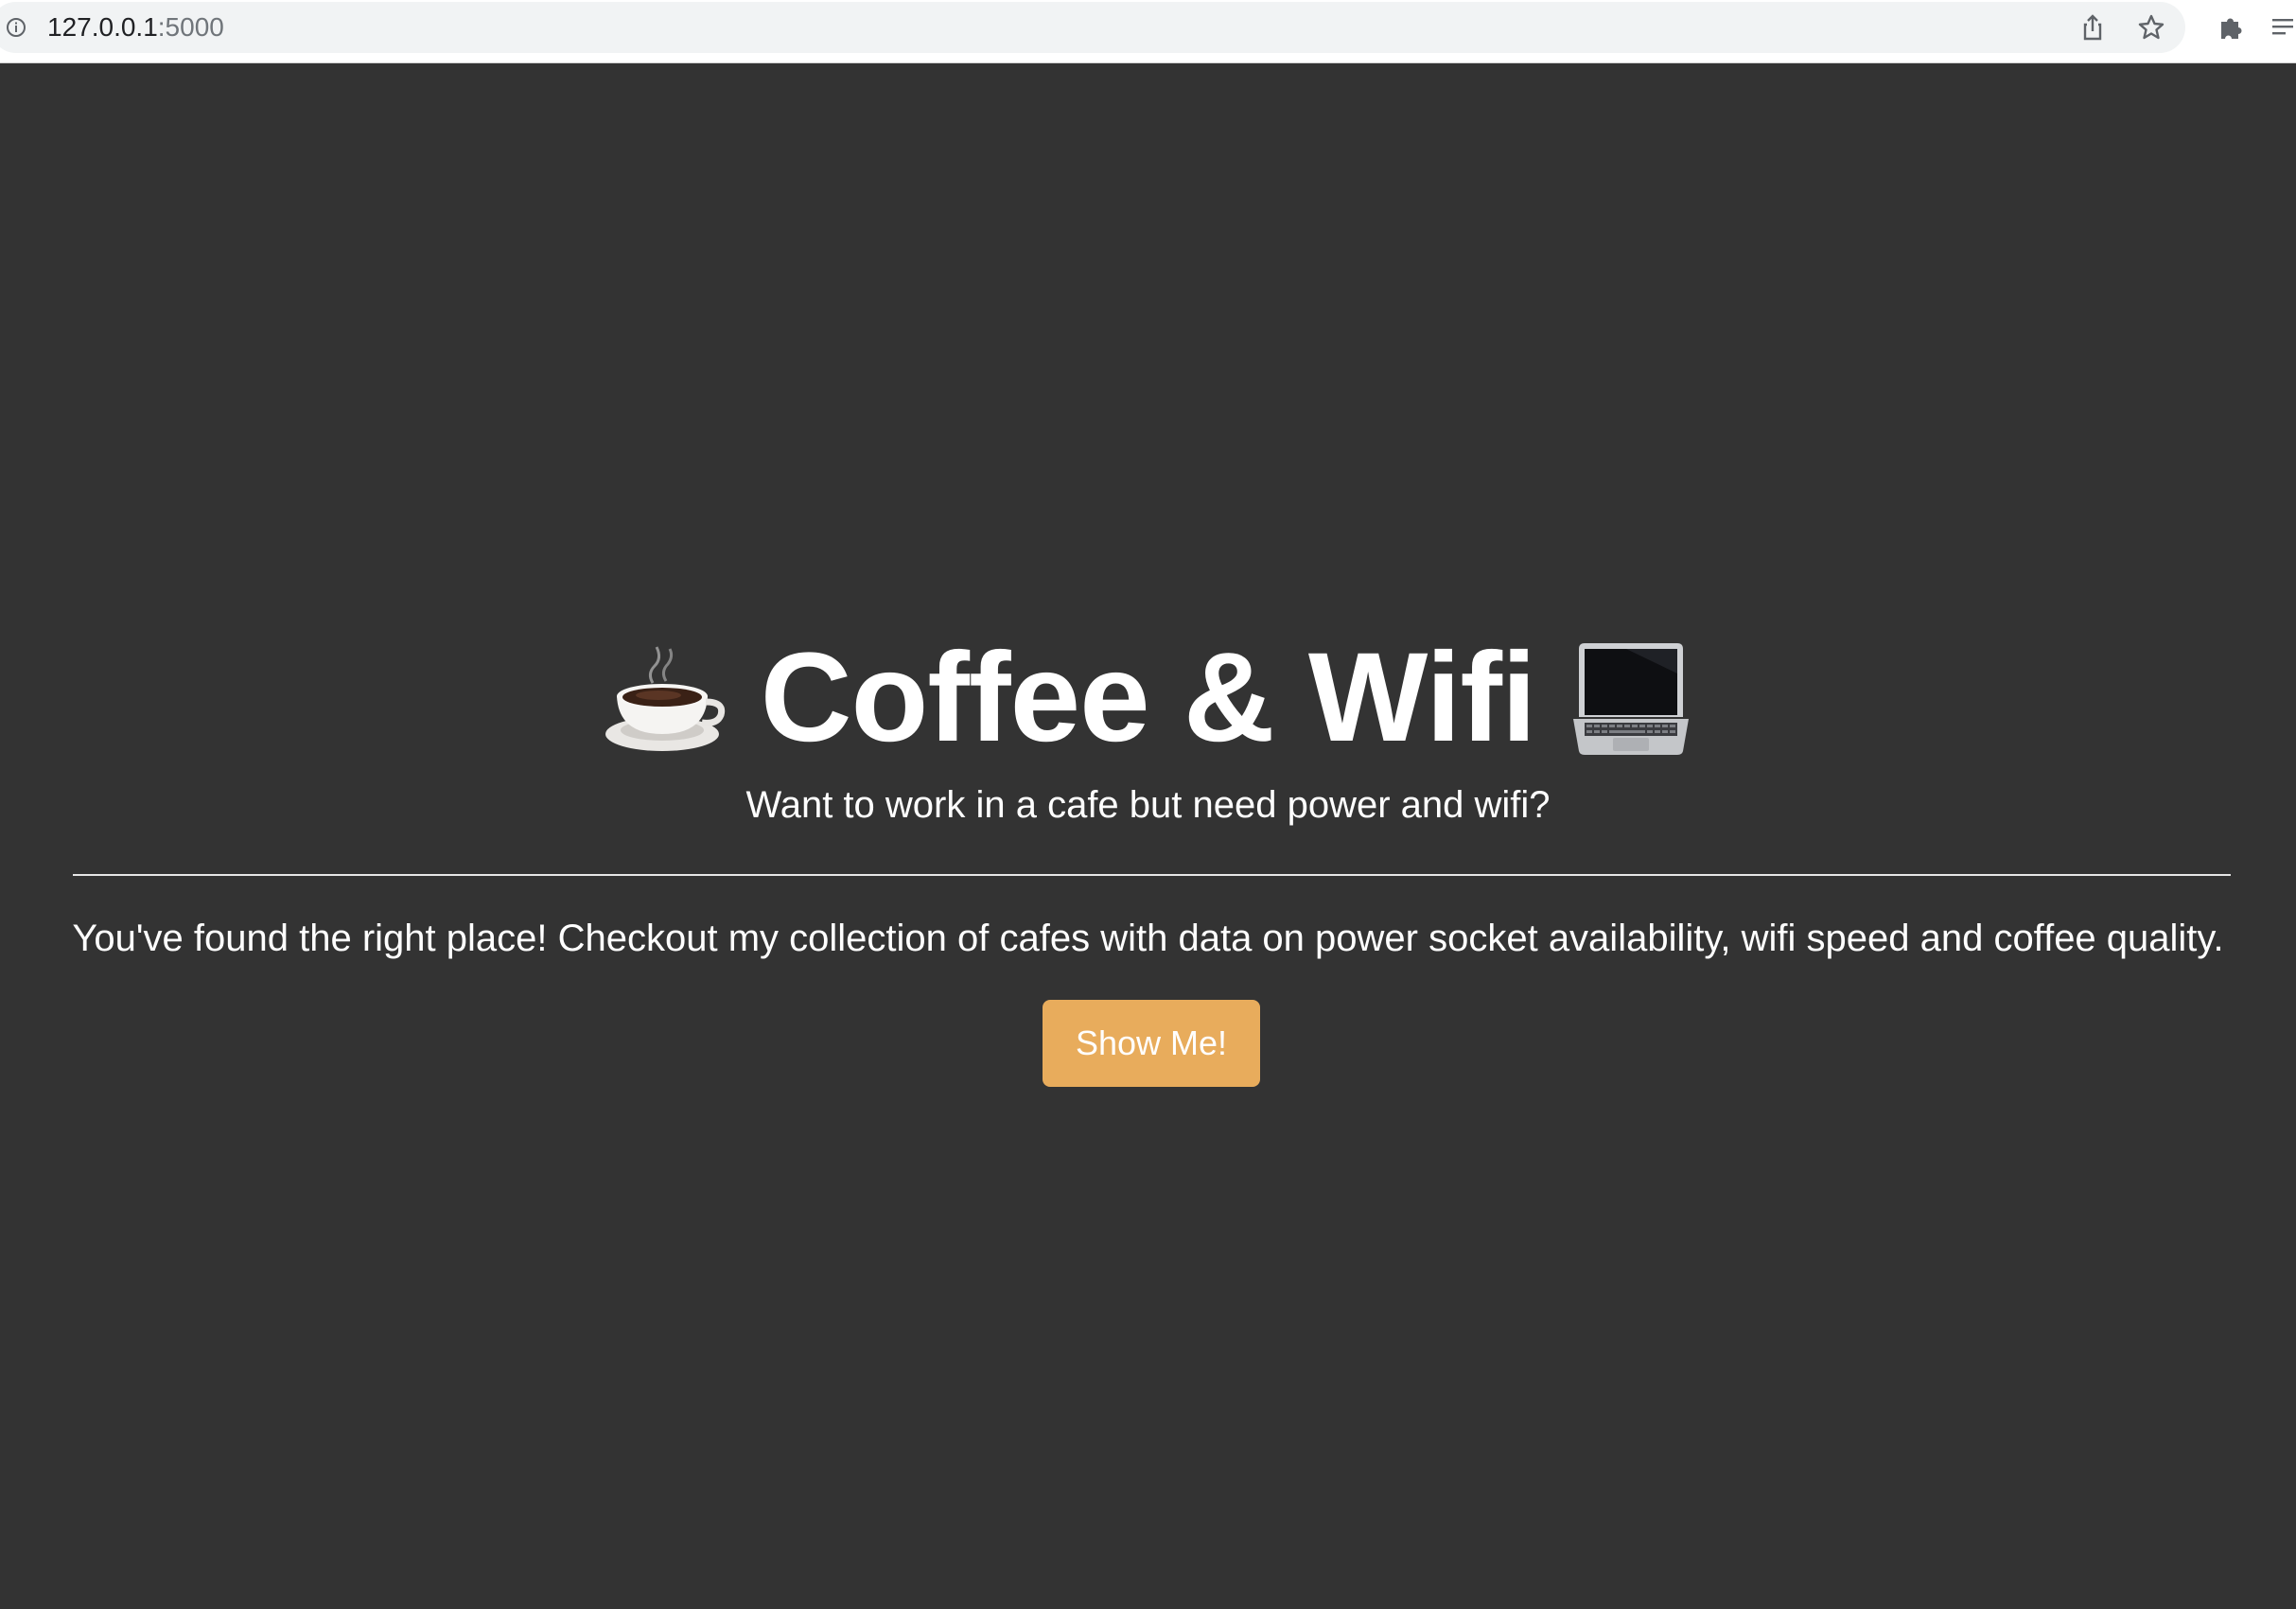  What do you see at coordinates (2283, 28) in the screenshot?
I see `reading-list-icon` at bounding box center [2283, 28].